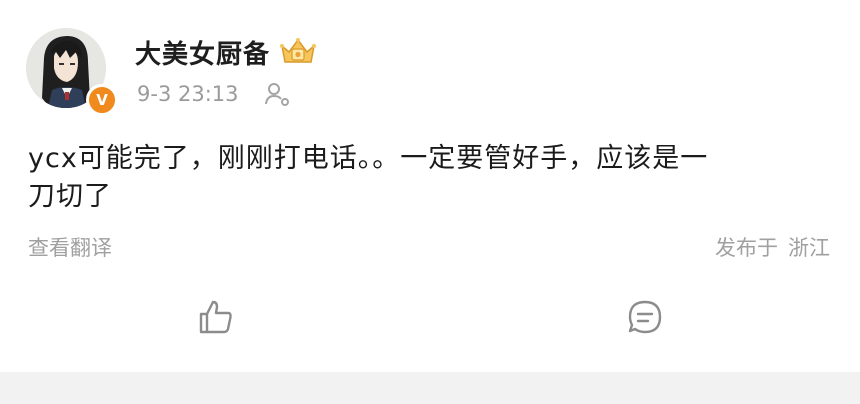  What do you see at coordinates (298, 52) in the screenshot?
I see `vip-crown-icon` at bounding box center [298, 52].